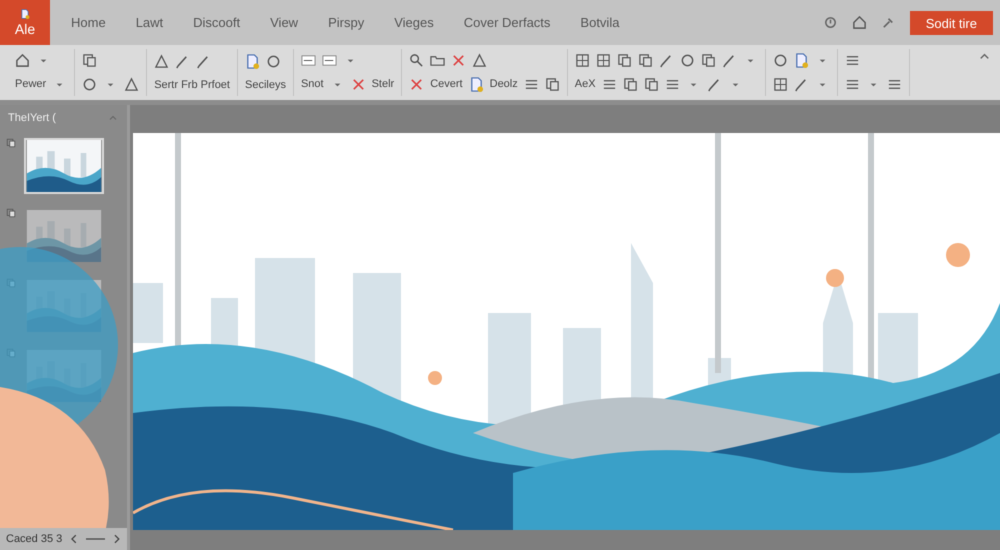 This screenshot has width=1000, height=550. What do you see at coordinates (507, 22) in the screenshot?
I see `menu-tab: Cover Derfacts` at bounding box center [507, 22].